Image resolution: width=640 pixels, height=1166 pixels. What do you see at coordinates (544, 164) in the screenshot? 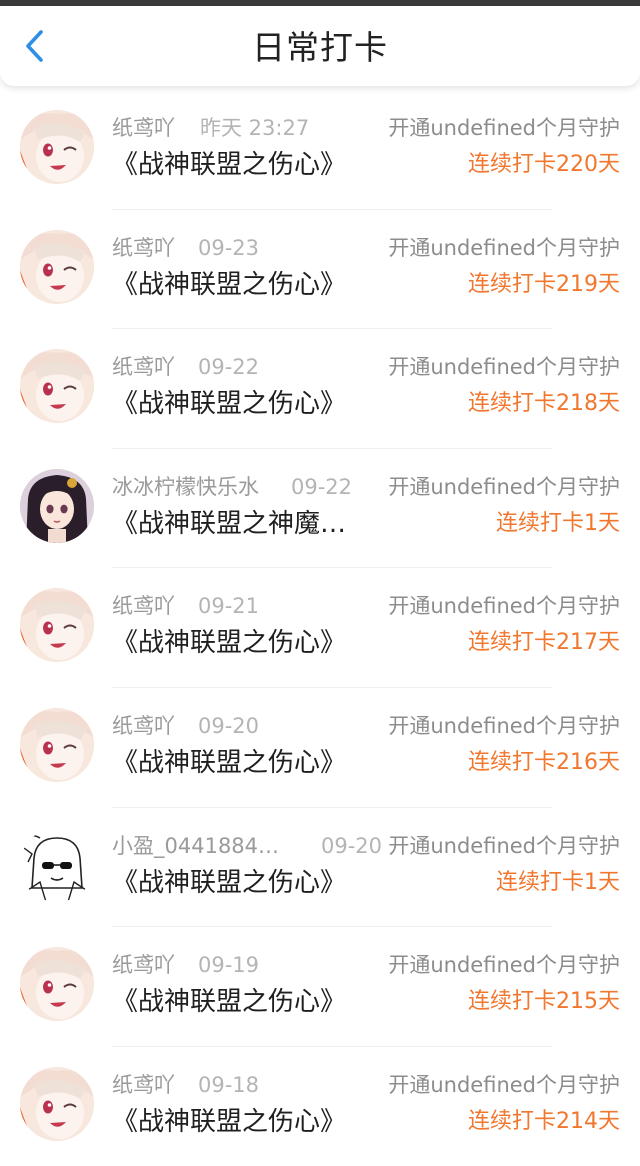
I see `streak-count: 连续打卡220天` at bounding box center [544, 164].